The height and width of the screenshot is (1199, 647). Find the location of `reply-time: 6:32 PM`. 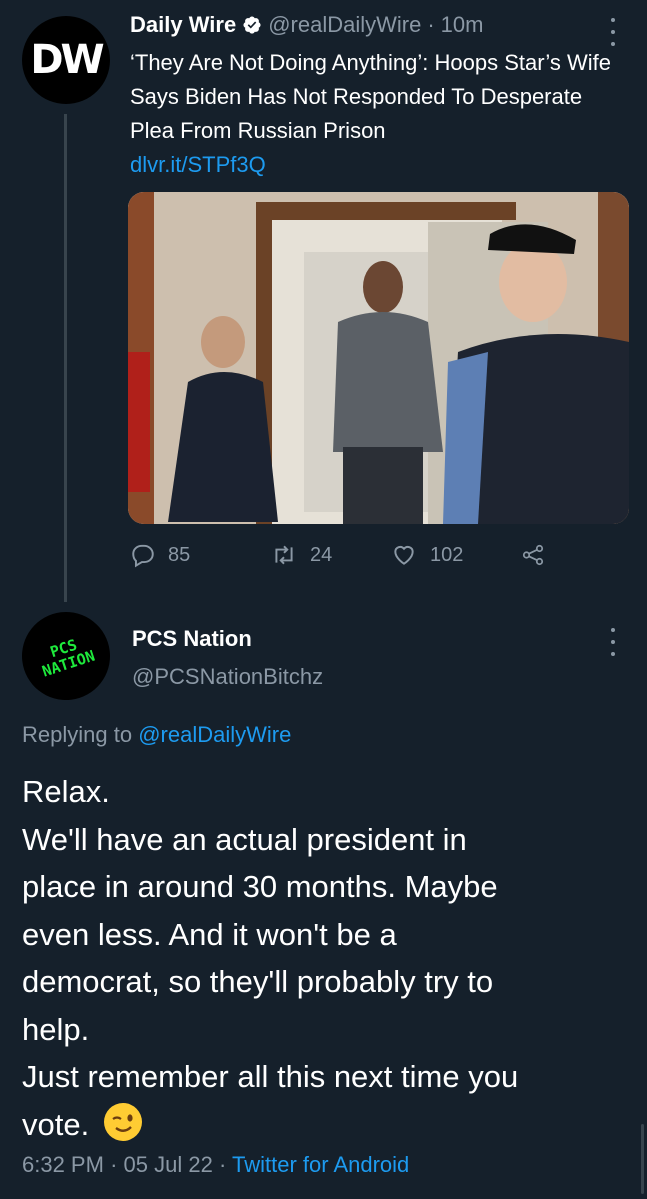

reply-time: 6:32 PM is located at coordinates (63, 1164).